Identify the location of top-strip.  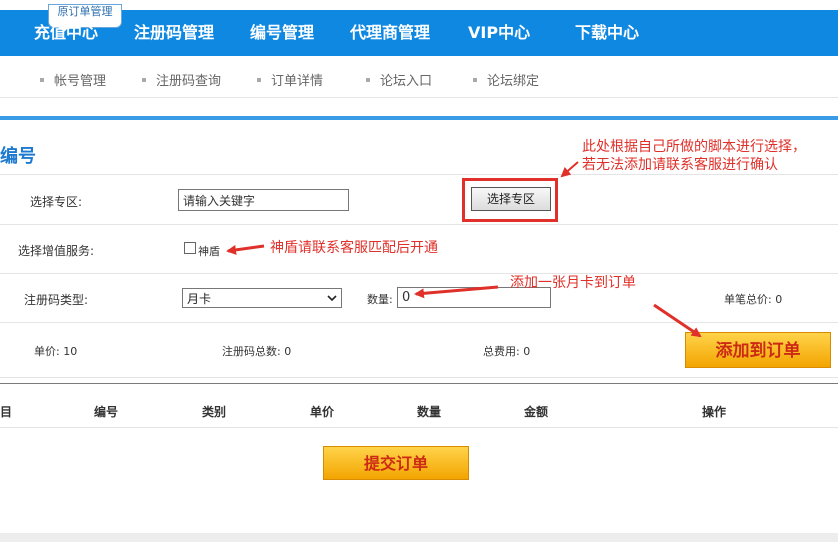
(419, 5).